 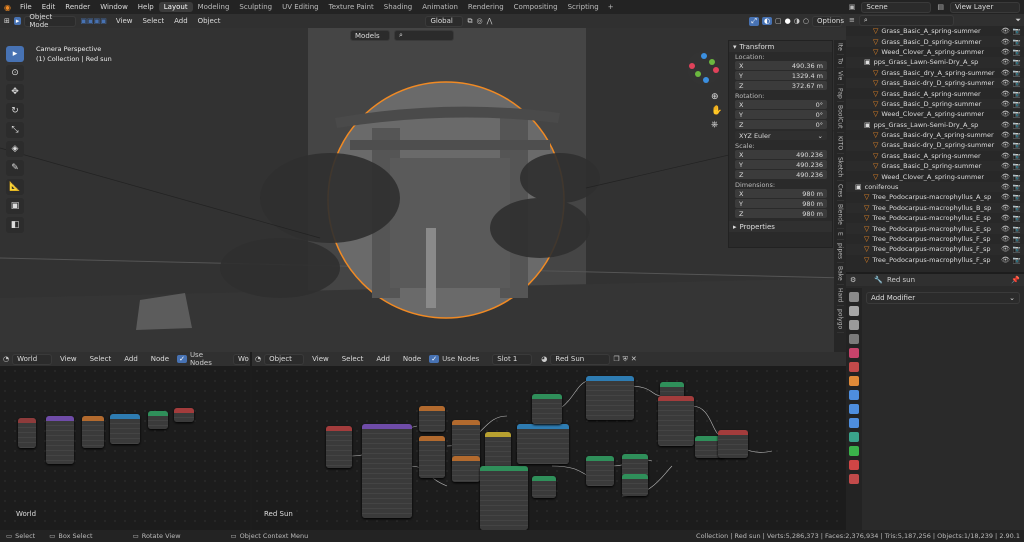 What do you see at coordinates (854, 311) in the screenshot?
I see `render-tab-icon` at bounding box center [854, 311].